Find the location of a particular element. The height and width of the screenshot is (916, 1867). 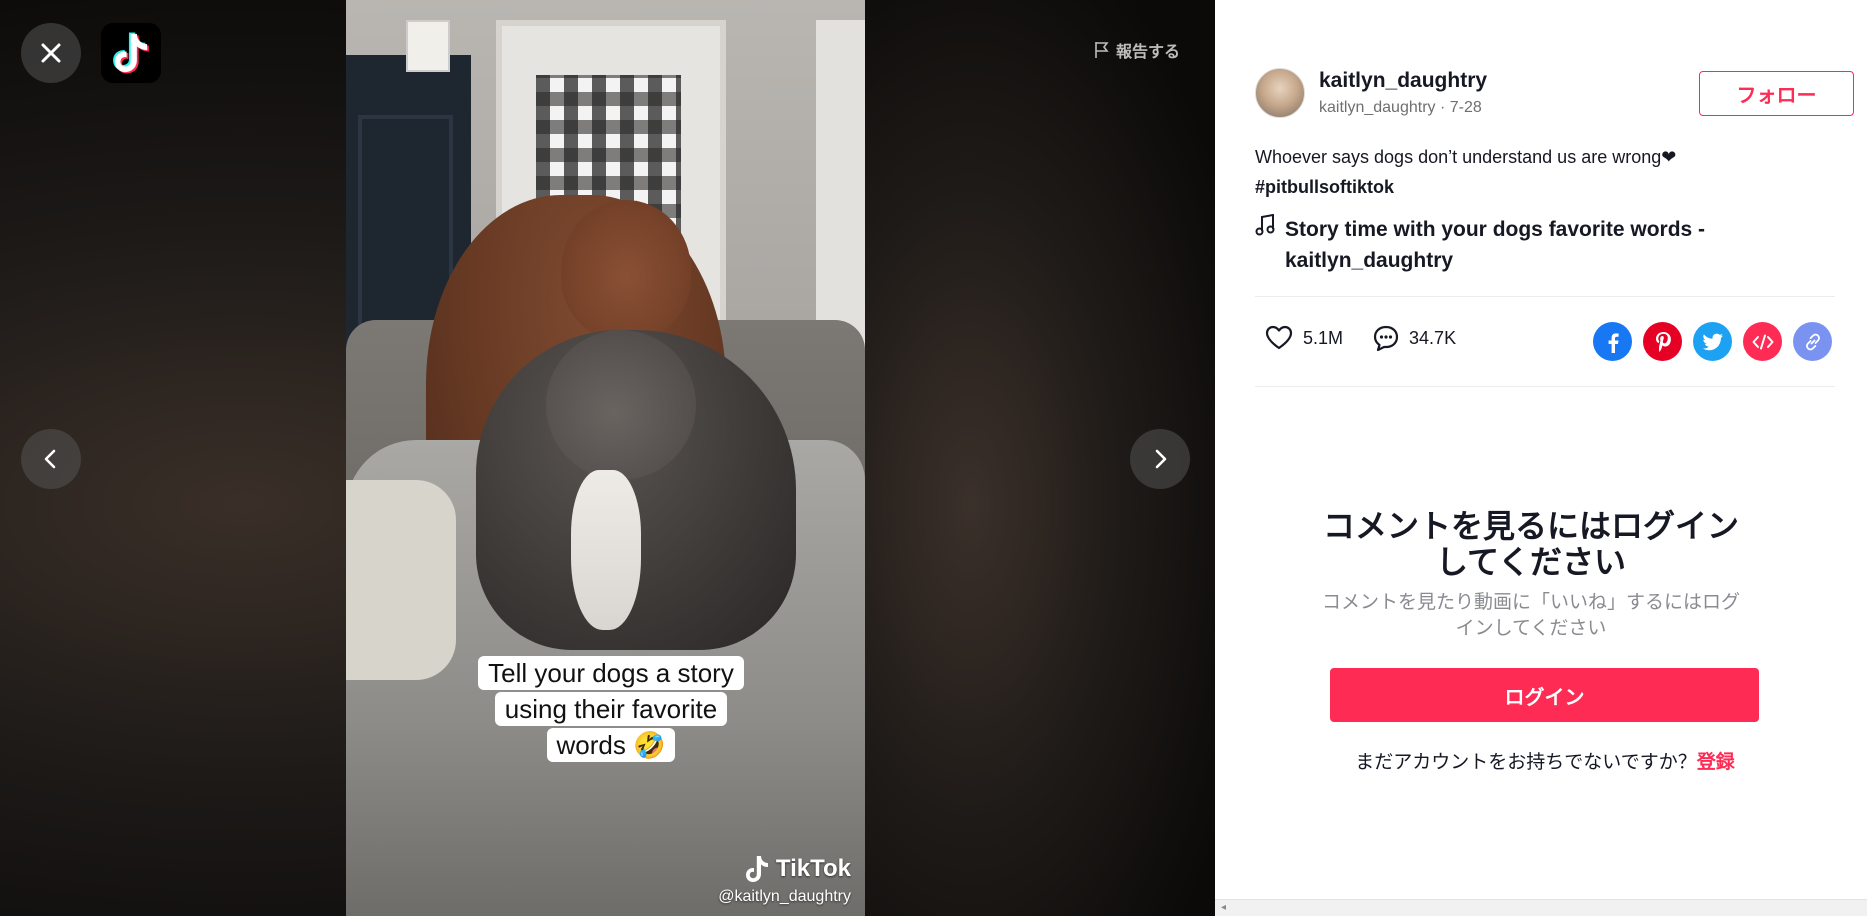

author-subline: kaitlyn_daughtry · 7-28 is located at coordinates (1400, 107).